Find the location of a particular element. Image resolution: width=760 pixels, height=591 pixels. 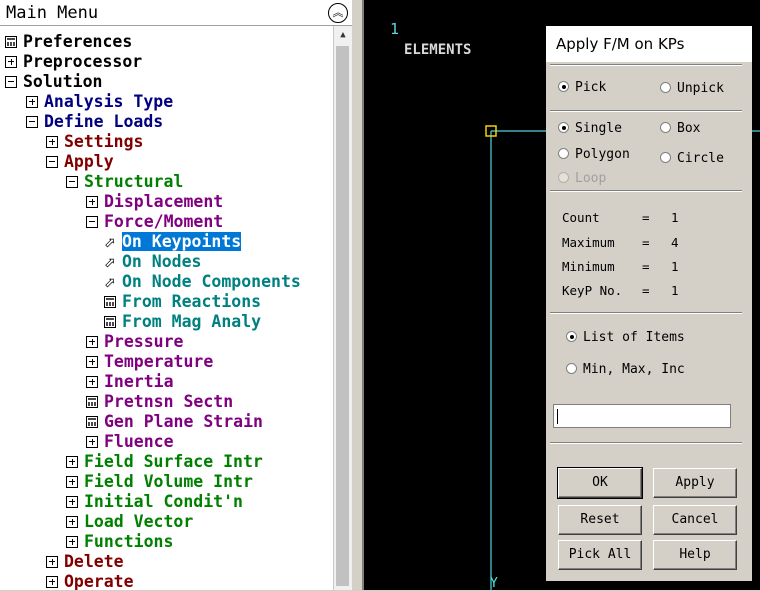

menu-item-on-nodes: ⬀ On Nodes is located at coordinates (152, 262).